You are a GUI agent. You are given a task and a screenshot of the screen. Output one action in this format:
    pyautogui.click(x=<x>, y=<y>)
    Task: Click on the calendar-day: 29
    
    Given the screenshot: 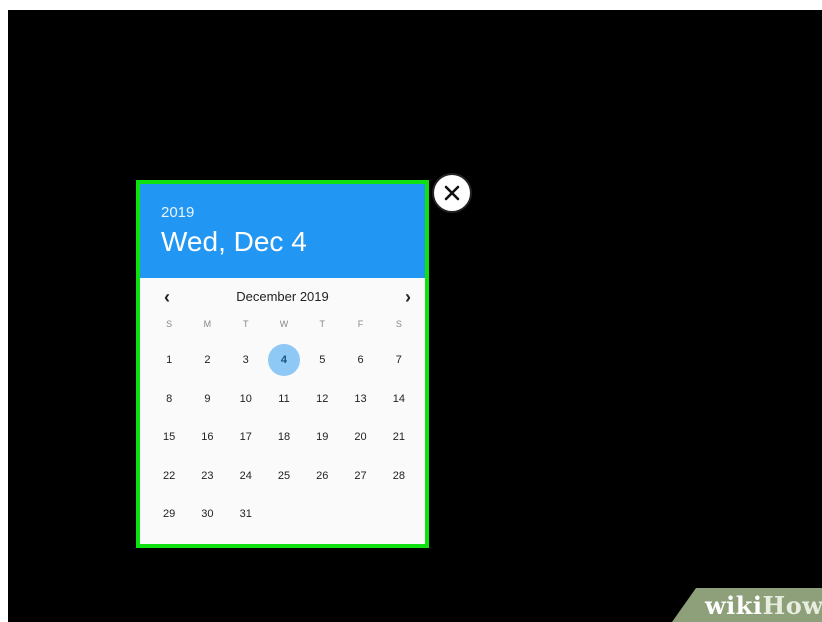 What is the action you would take?
    pyautogui.click(x=169, y=514)
    